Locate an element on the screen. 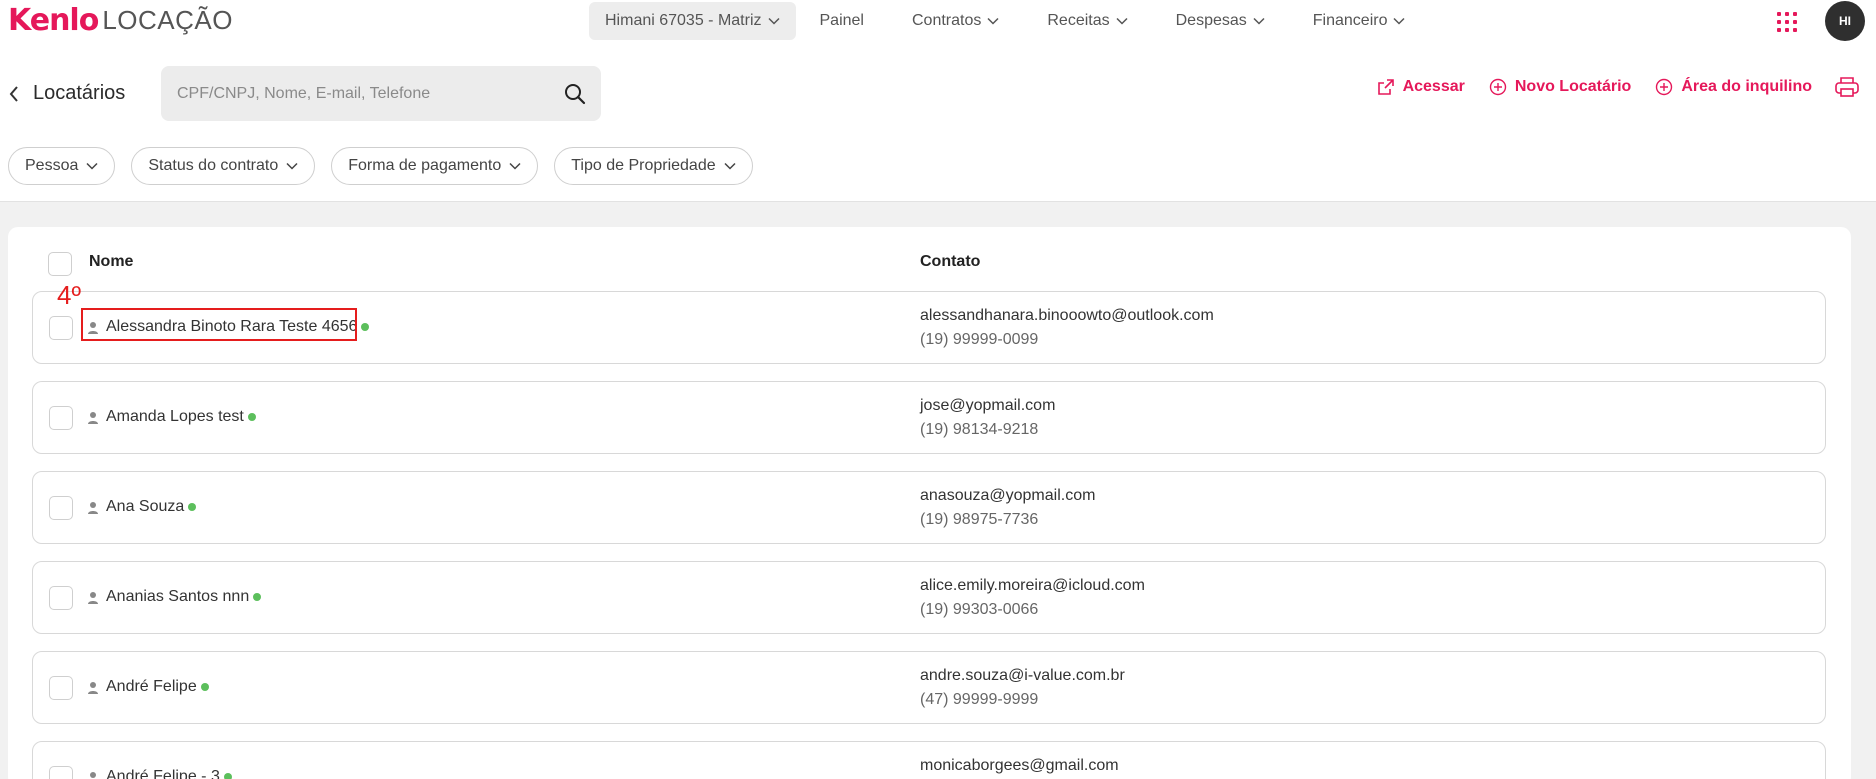 The height and width of the screenshot is (779, 1876). tenant-name: André Felipe - 3 is located at coordinates (169, 773).